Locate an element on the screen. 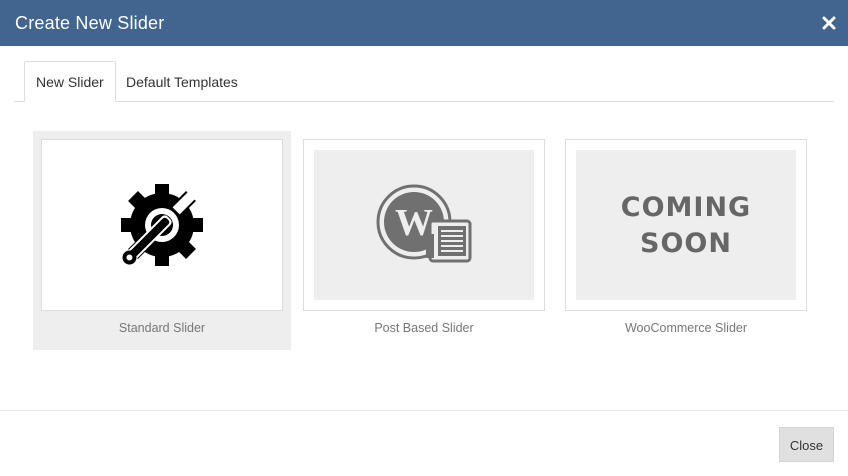  option-thumbnail: W is located at coordinates (424, 225).